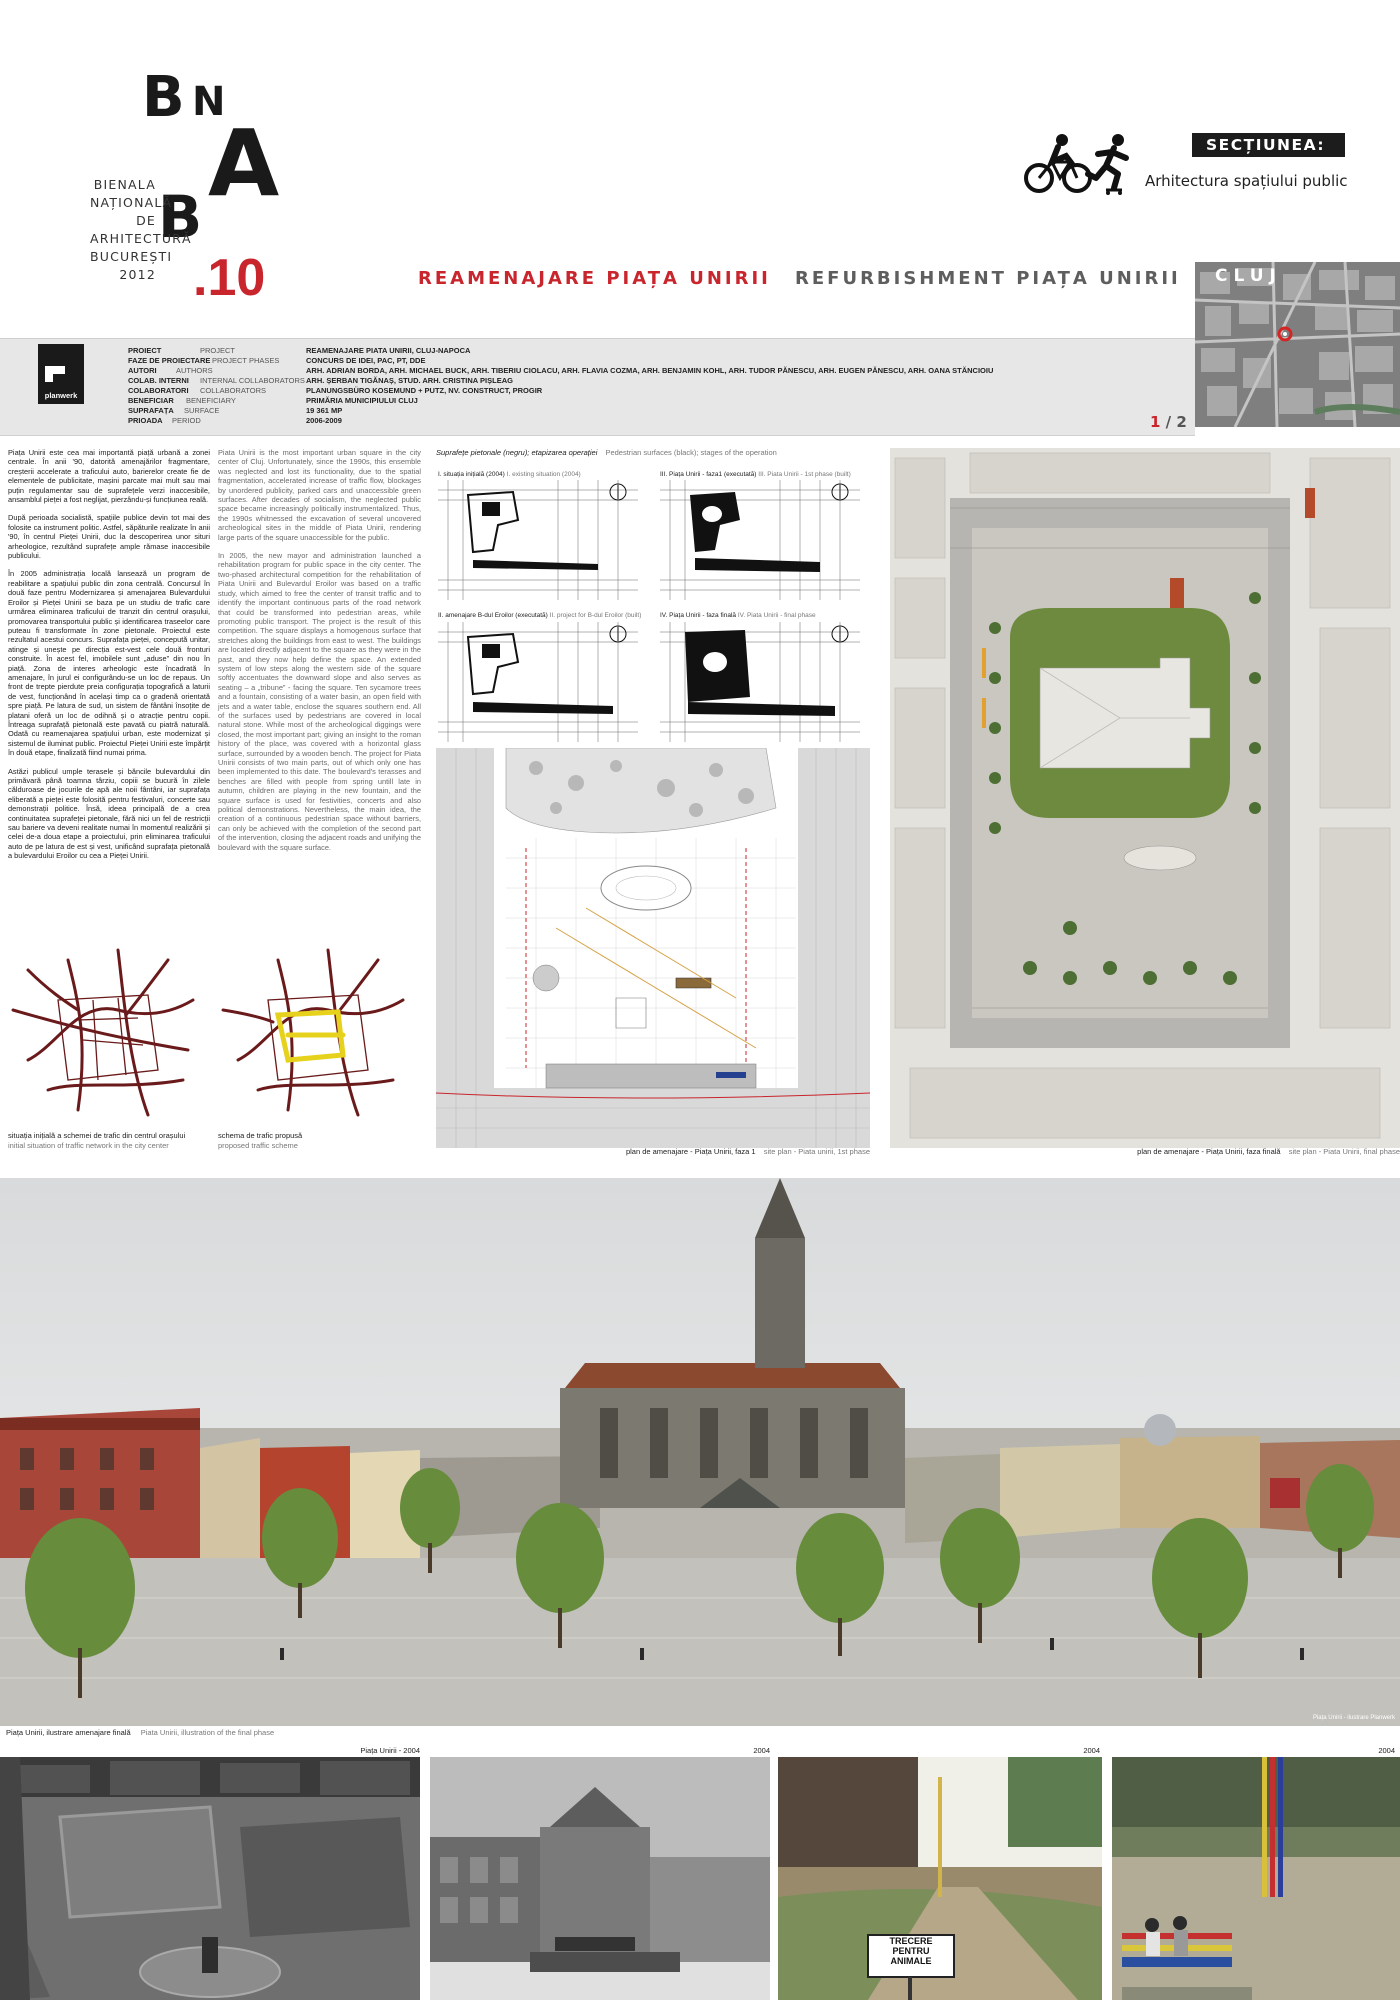  What do you see at coordinates (158, 380) in the screenshot?
I see `info-label-ro: COLAB. INTERNI` at bounding box center [158, 380].